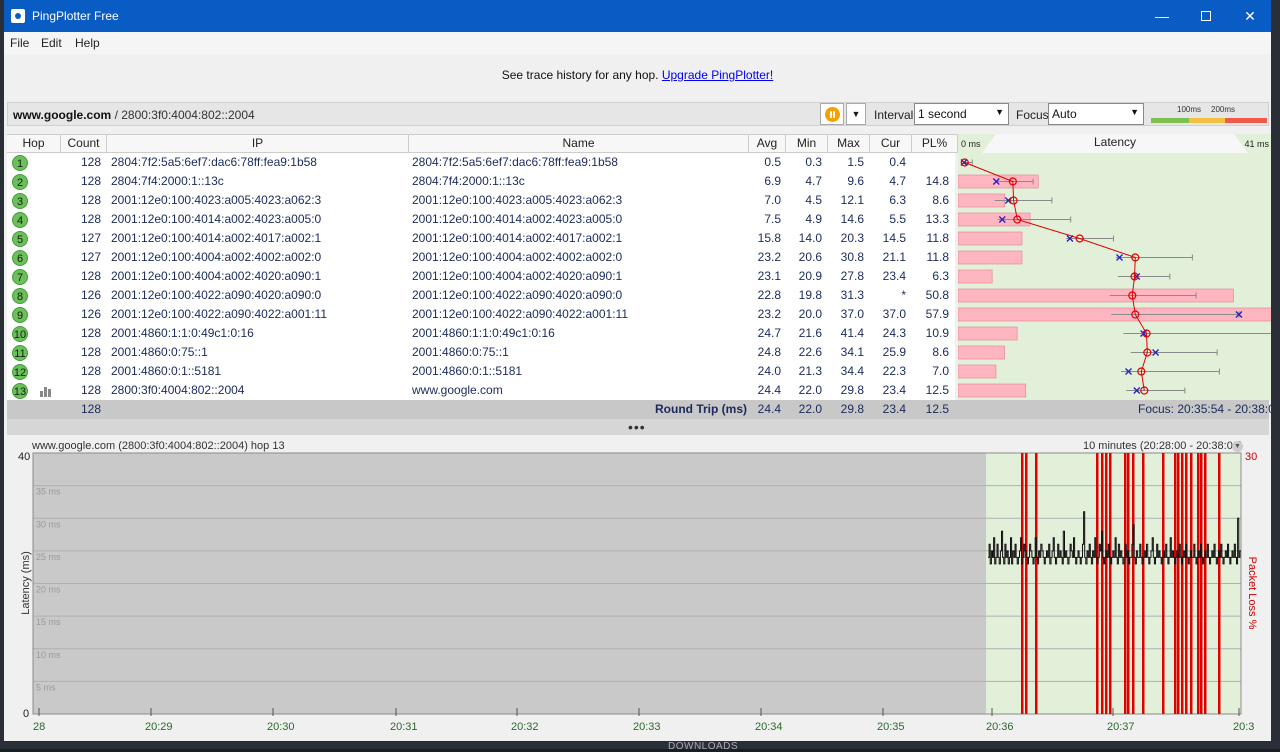 The height and width of the screenshot is (752, 1280). I want to click on grid-label: 15 ms, so click(48, 622).